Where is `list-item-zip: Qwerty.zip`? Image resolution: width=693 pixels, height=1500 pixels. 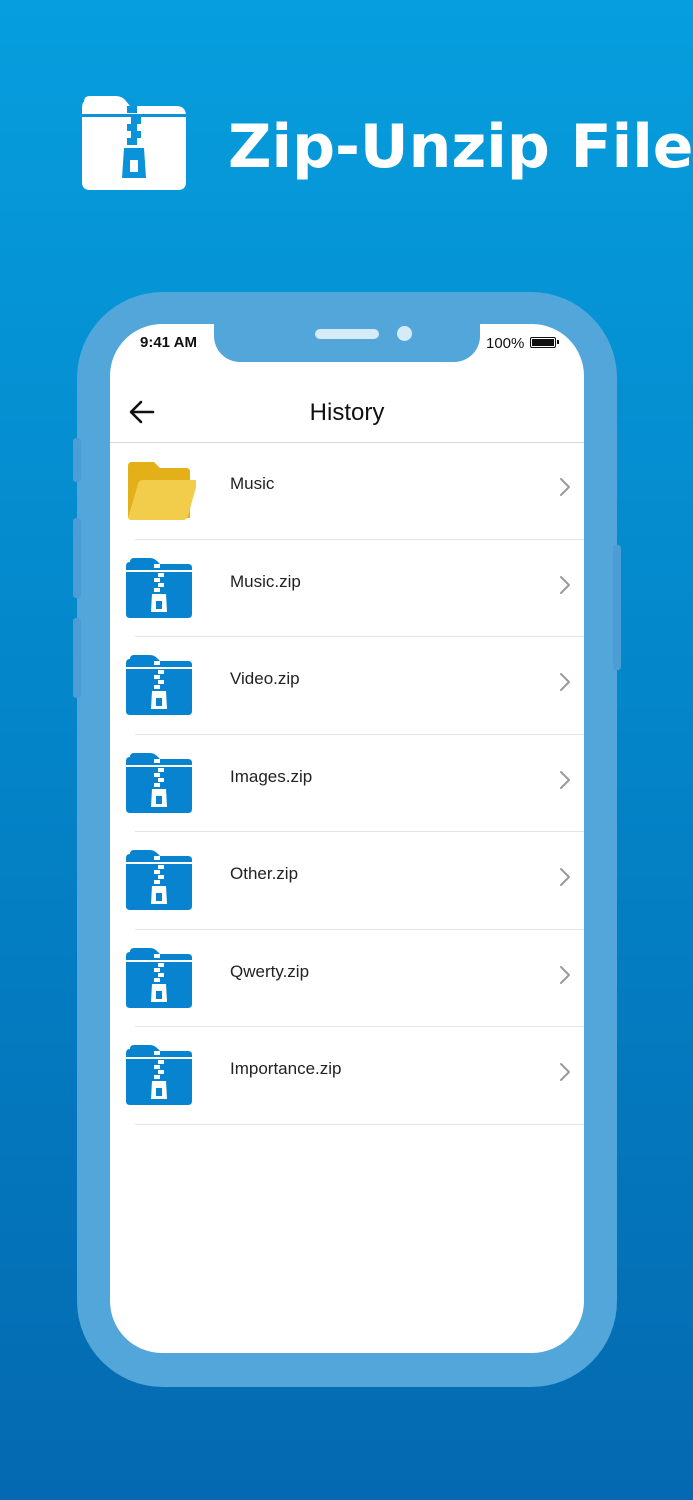
list-item-zip: Qwerty.zip is located at coordinates (347, 978).